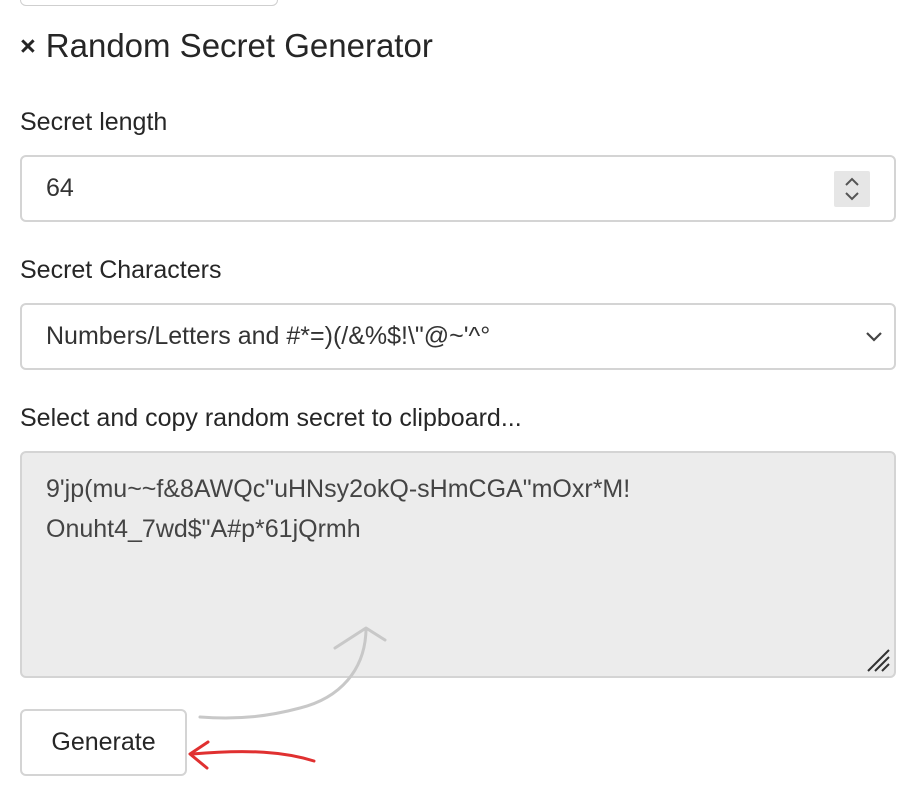 This screenshot has width=920, height=798. What do you see at coordinates (60, 188) in the screenshot?
I see `secret-length-value: 64` at bounding box center [60, 188].